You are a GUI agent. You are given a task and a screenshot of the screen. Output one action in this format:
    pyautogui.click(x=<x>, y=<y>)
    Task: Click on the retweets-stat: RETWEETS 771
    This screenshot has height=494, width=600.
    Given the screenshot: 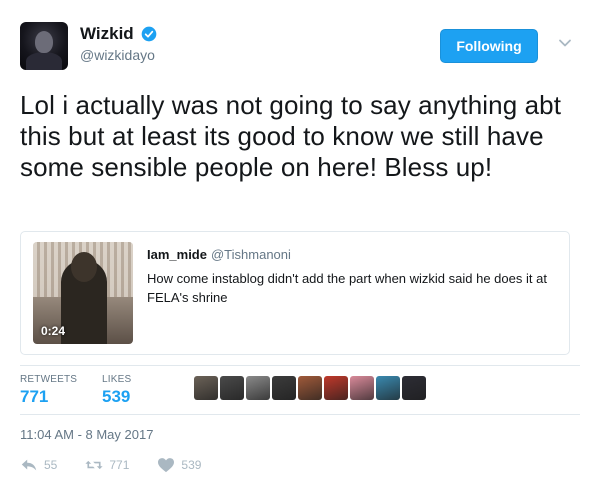 What is the action you would take?
    pyautogui.click(x=48, y=390)
    